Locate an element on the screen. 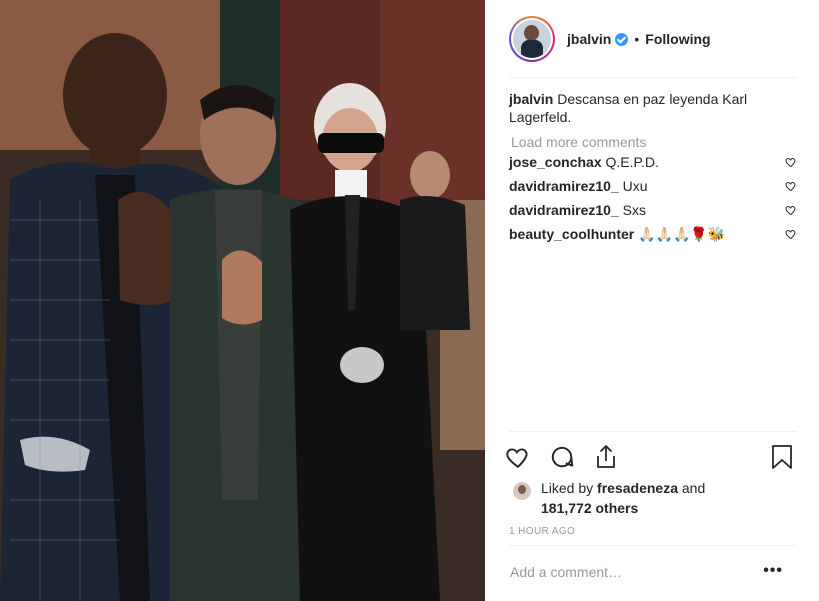 This screenshot has width=819, height=601. likes-count: 181,772 others is located at coordinates (589, 508).